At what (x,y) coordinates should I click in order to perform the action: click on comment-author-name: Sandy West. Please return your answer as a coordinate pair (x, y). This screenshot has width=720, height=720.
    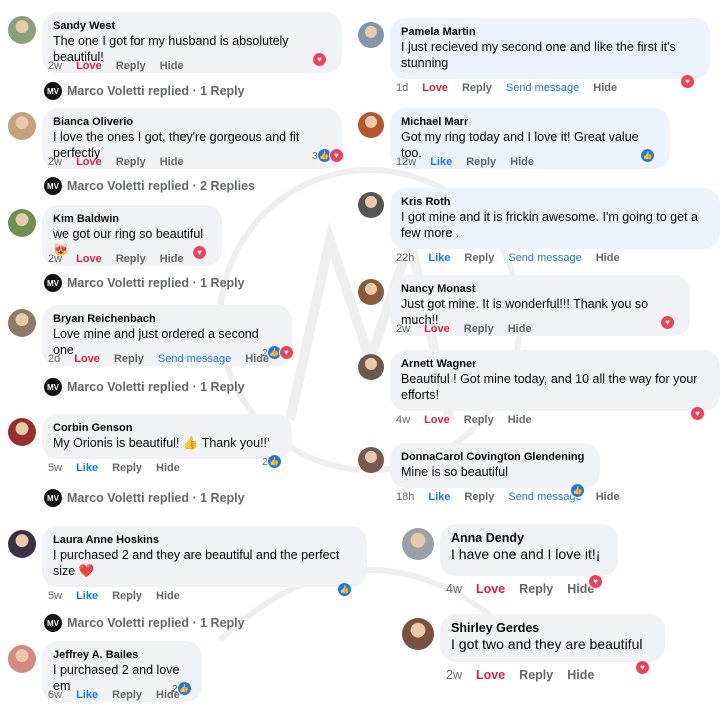
    Looking at the image, I should click on (192, 26).